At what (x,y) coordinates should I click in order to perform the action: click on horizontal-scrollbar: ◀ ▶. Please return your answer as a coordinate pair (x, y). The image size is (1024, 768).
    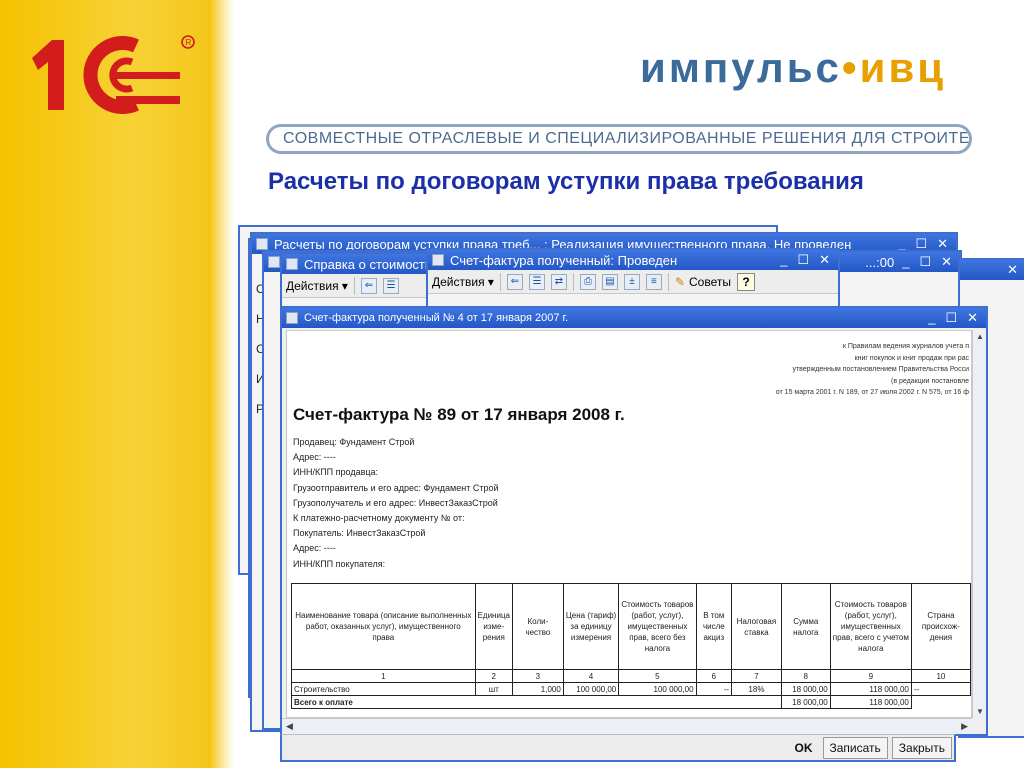
    Looking at the image, I should click on (627, 726).